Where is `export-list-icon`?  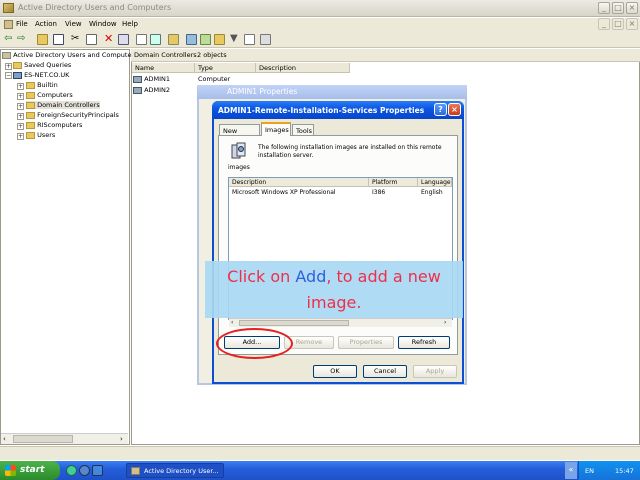
export-list-icon is located at coordinates (155, 39).